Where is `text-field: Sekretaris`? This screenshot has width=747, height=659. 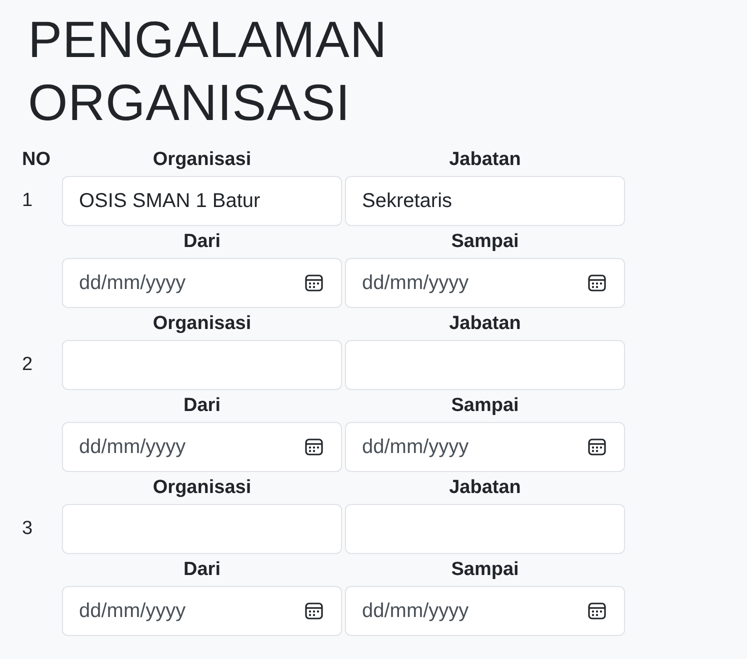
text-field: Sekretaris is located at coordinates (485, 201).